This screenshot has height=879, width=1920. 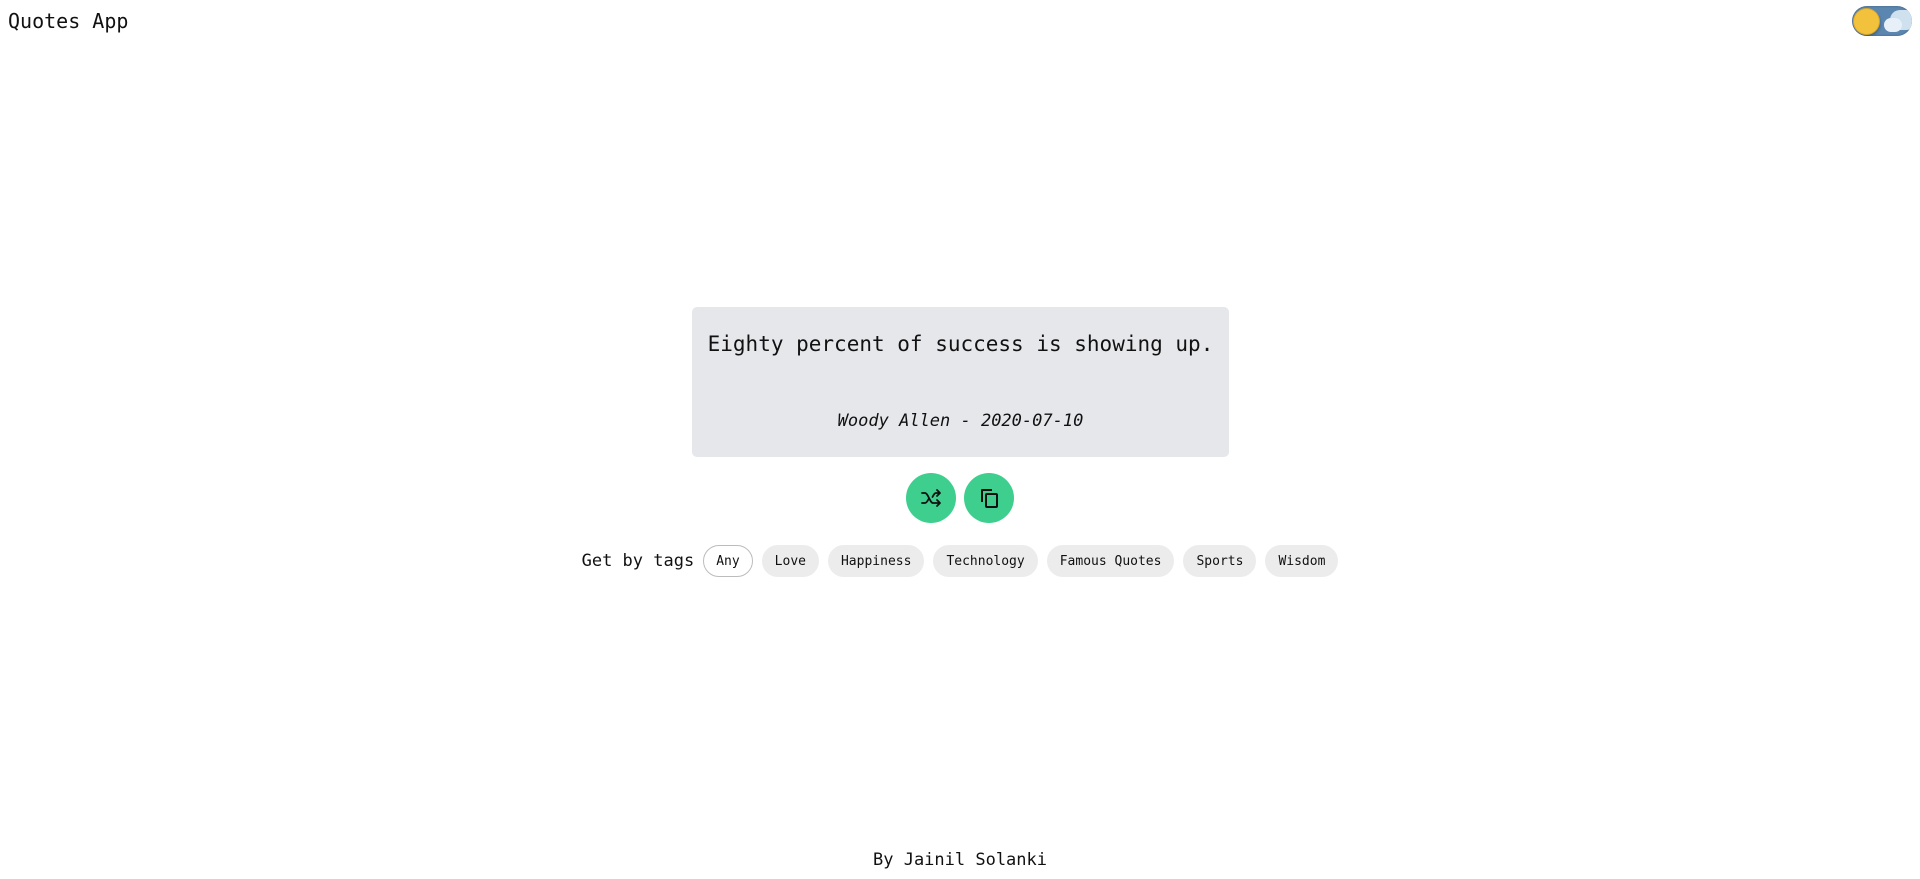 What do you see at coordinates (985, 561) in the screenshot?
I see `tag-technology: Technology` at bounding box center [985, 561].